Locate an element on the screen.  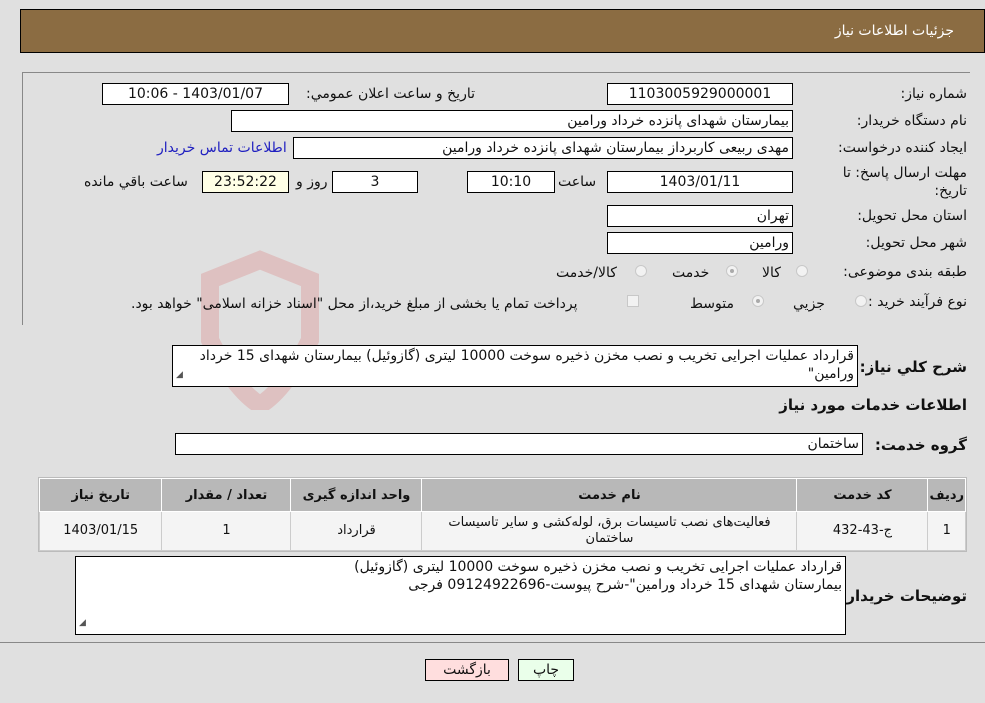
deadline-date-field: 1403/01/11 is located at coordinates (700, 182).